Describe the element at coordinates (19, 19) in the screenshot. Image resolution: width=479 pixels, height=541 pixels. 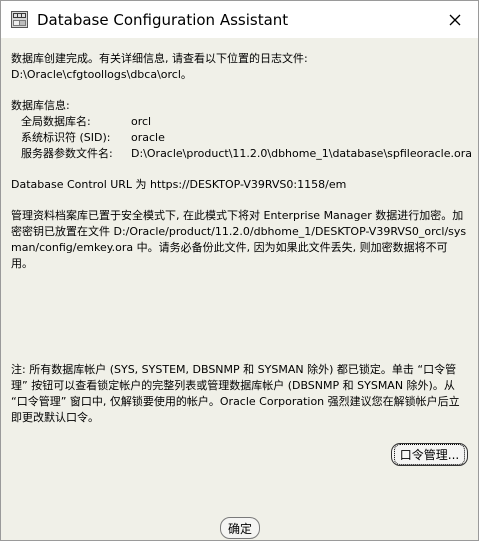
I see `database-config-app-icon` at that location.